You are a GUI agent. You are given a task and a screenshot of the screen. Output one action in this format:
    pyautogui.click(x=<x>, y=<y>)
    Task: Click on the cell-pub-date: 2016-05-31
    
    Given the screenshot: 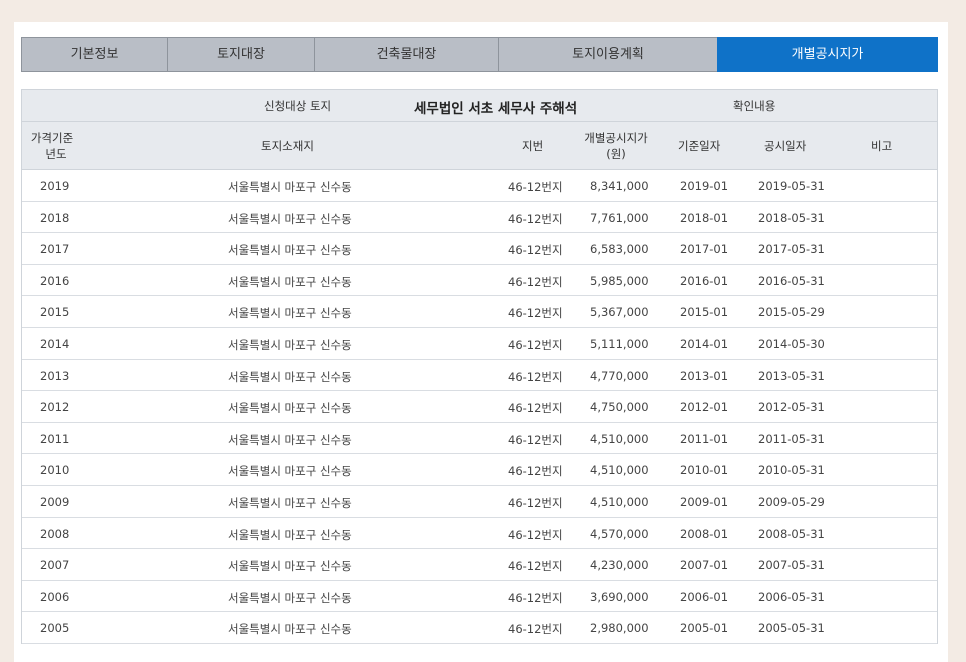 What is the action you would take?
    pyautogui.click(x=791, y=280)
    